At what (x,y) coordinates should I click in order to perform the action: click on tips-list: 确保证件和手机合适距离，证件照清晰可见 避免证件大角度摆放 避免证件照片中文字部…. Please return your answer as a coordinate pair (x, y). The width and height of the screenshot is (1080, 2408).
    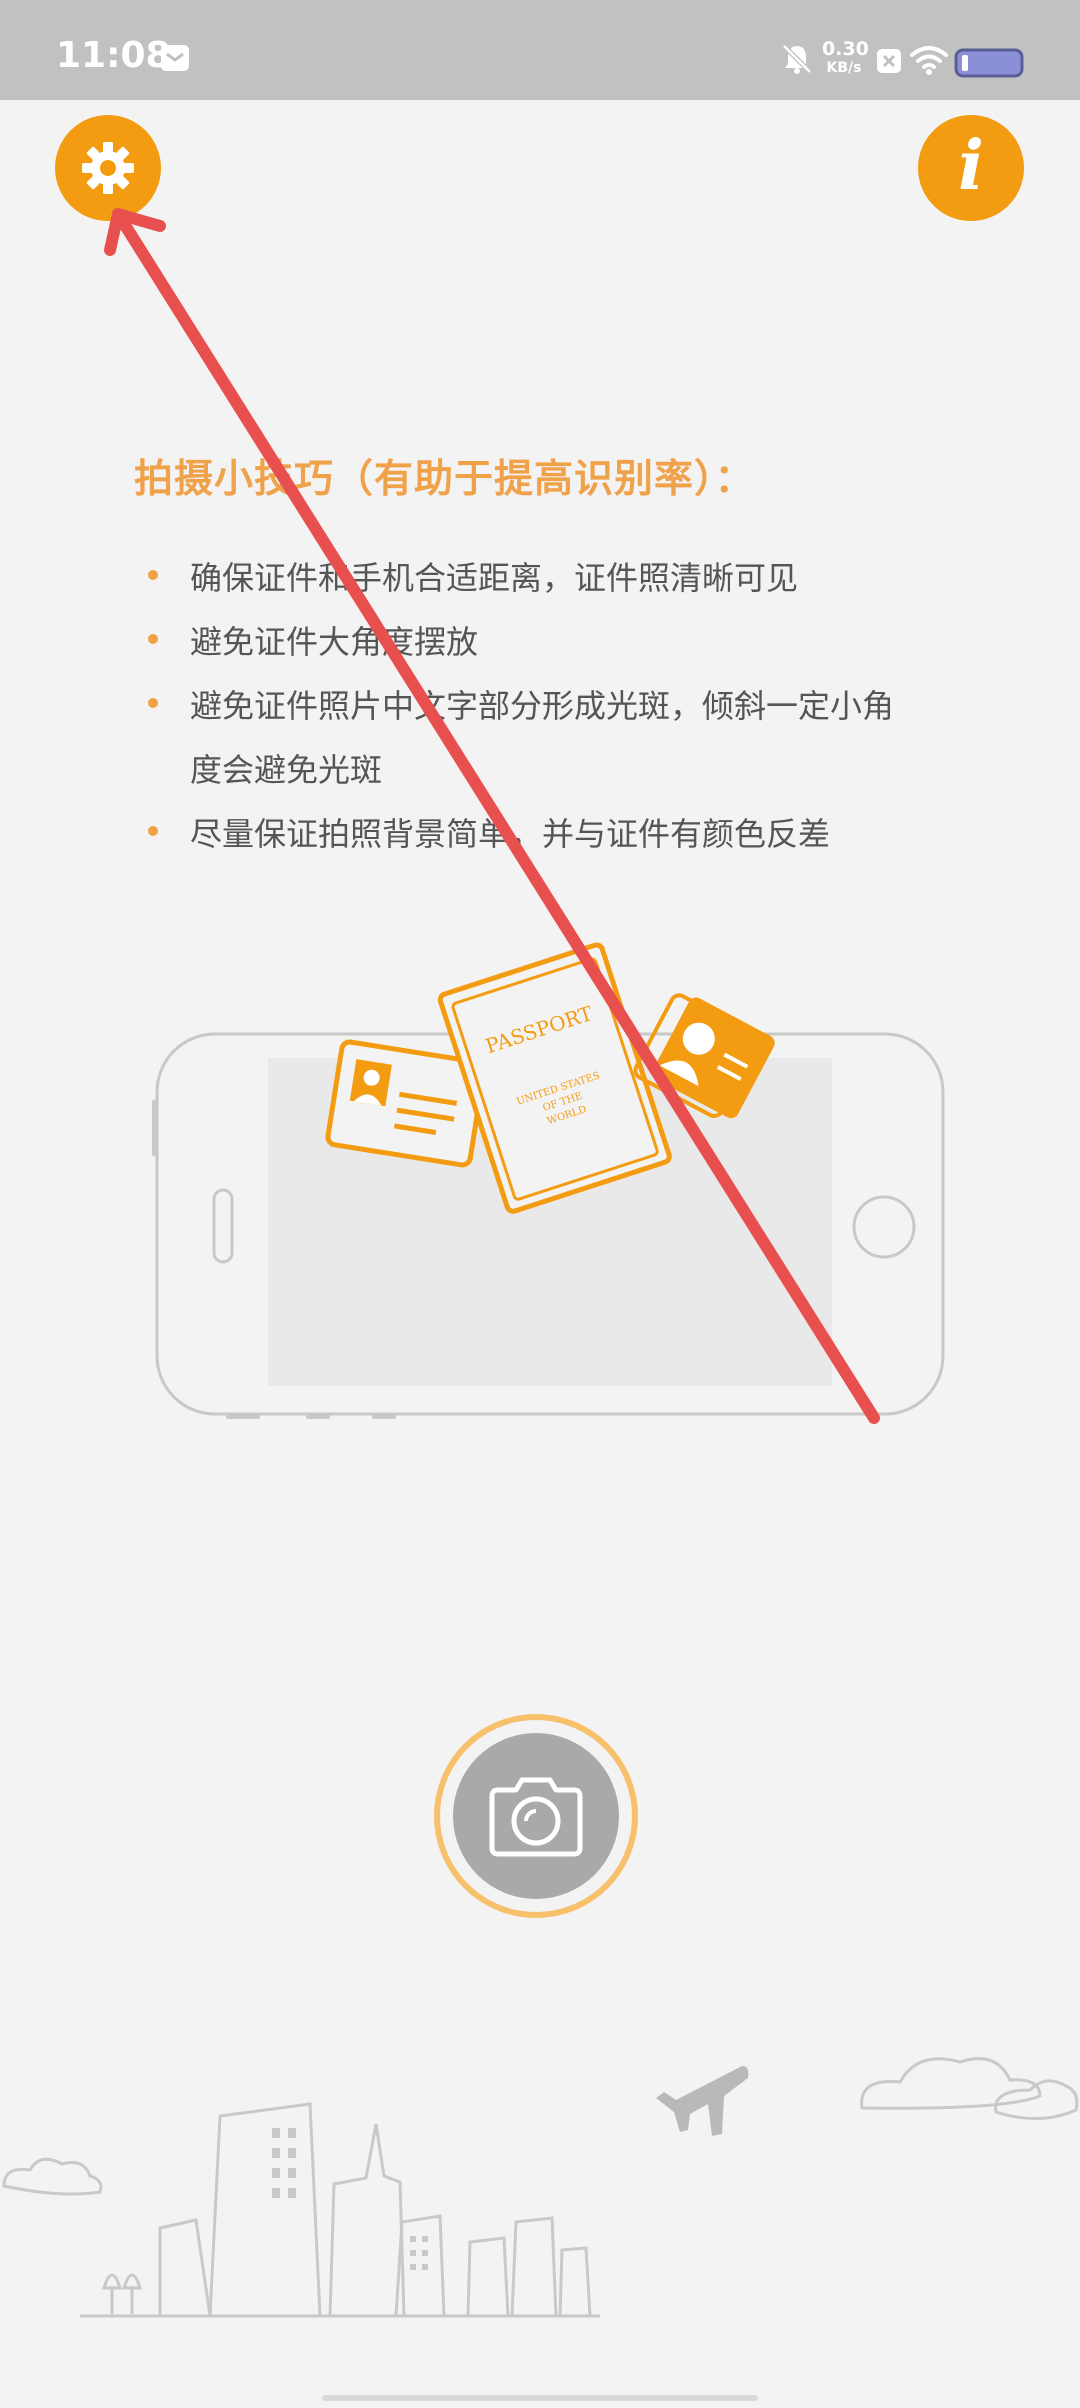
    Looking at the image, I should click on (549, 706).